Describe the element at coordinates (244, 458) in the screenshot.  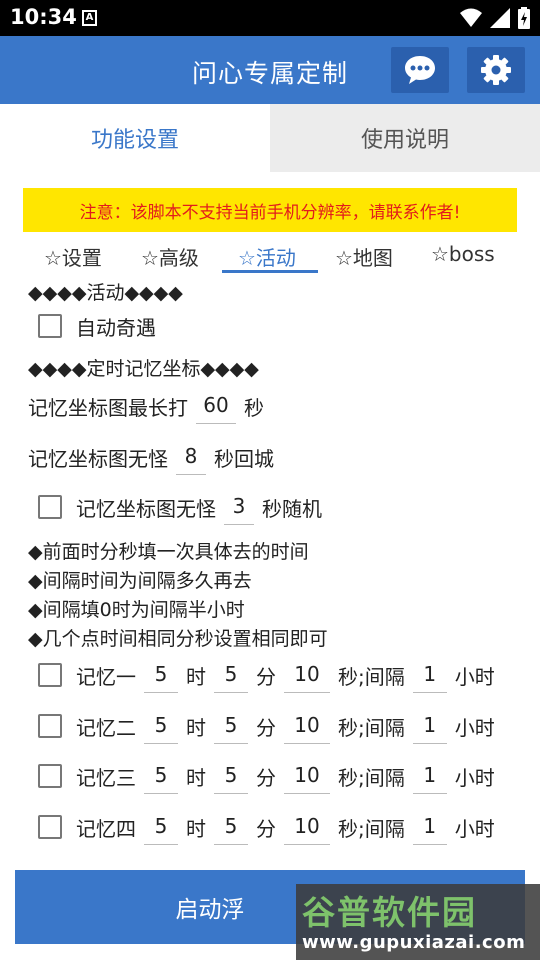
I see `no-monster-return-unit: 秒回城` at that location.